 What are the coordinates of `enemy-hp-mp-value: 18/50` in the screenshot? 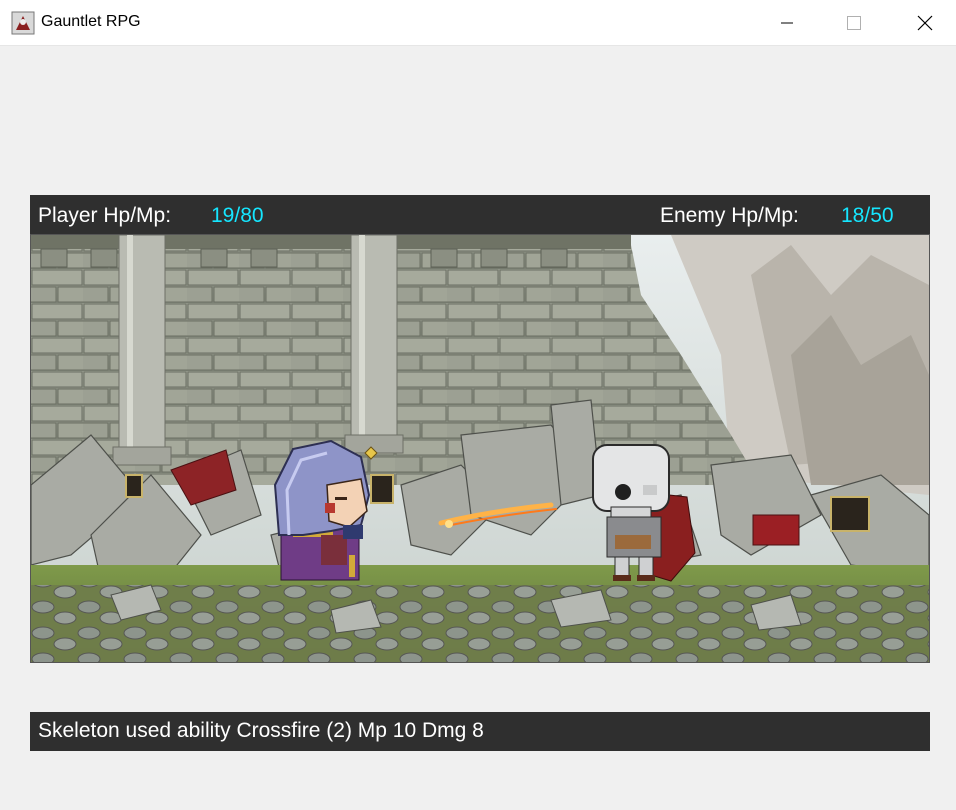 It's located at (867, 215).